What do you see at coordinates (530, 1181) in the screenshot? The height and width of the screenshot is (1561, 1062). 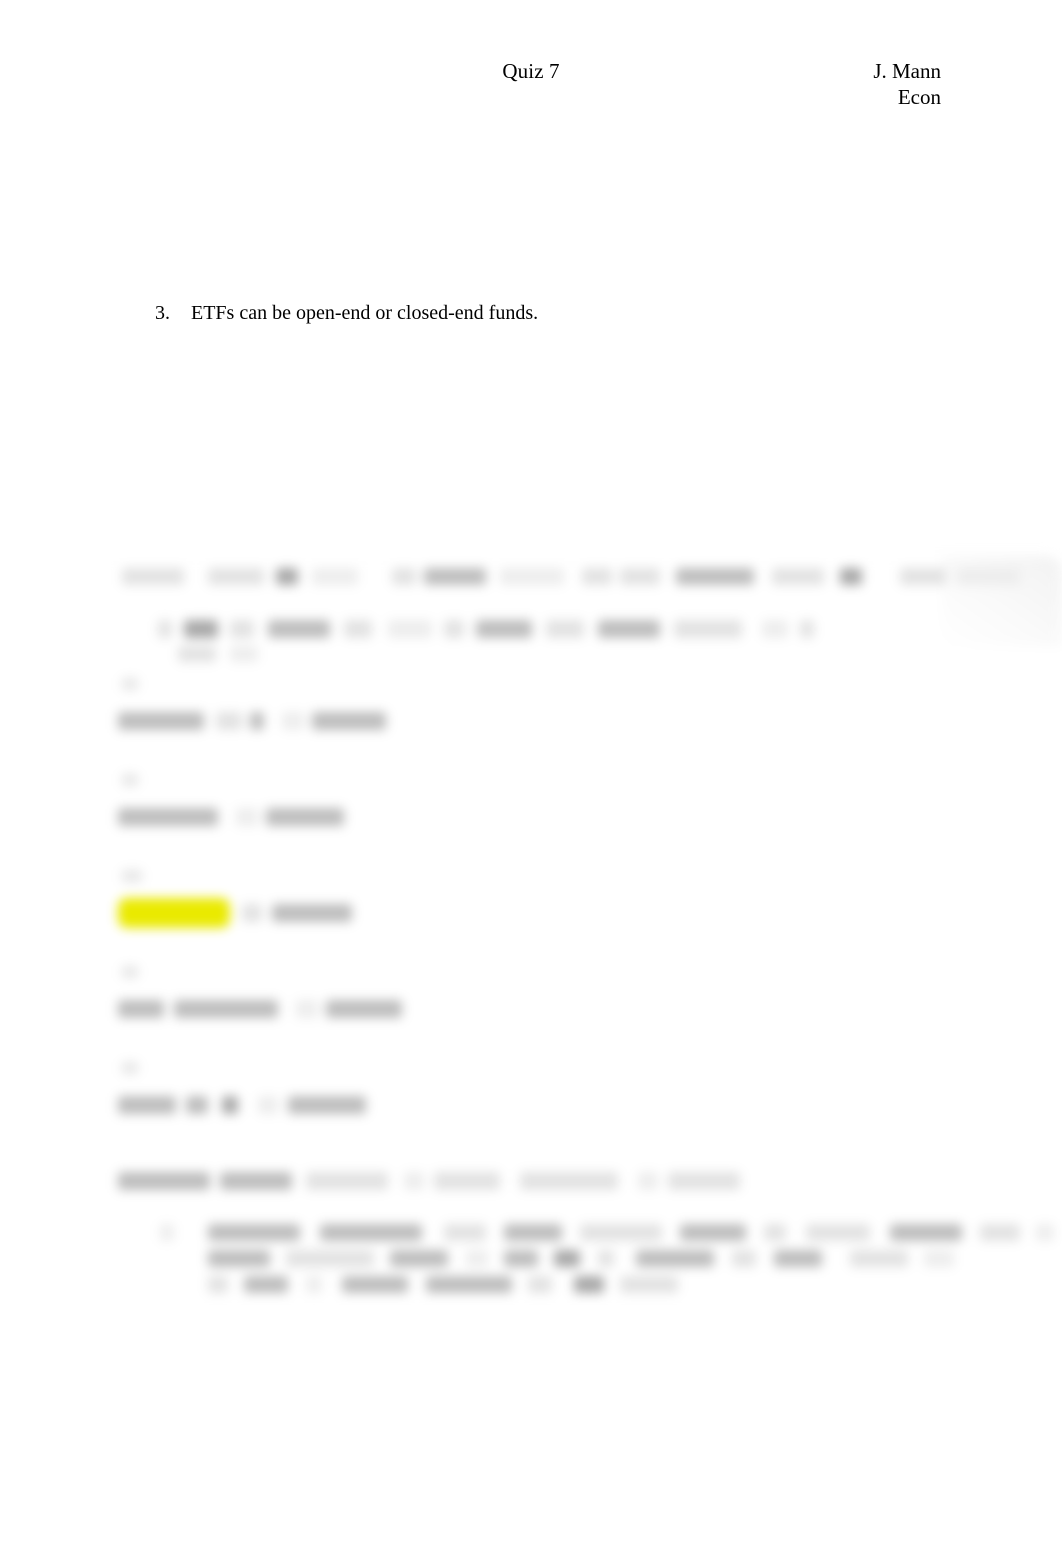 I see `redacted-tail-row` at bounding box center [530, 1181].